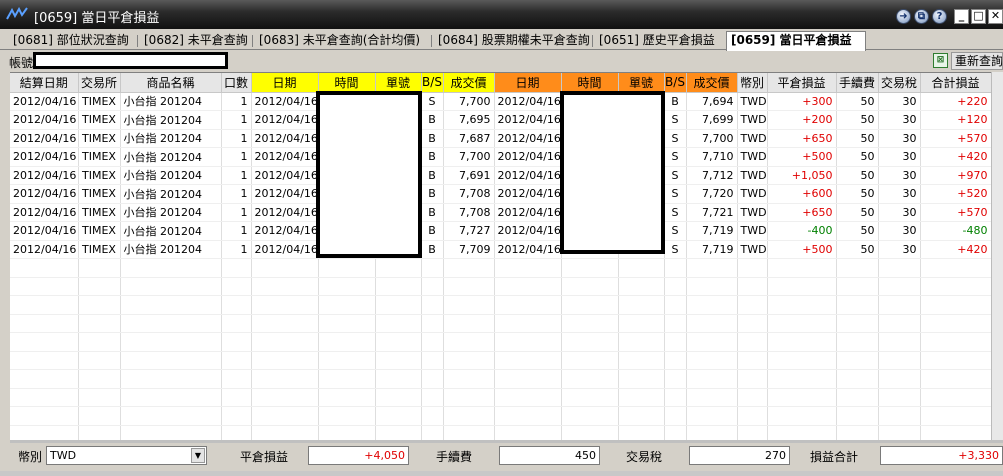 This screenshot has width=1003, height=476. Describe the element at coordinates (590, 83) in the screenshot. I see `col-header-close-time: 時間` at that location.